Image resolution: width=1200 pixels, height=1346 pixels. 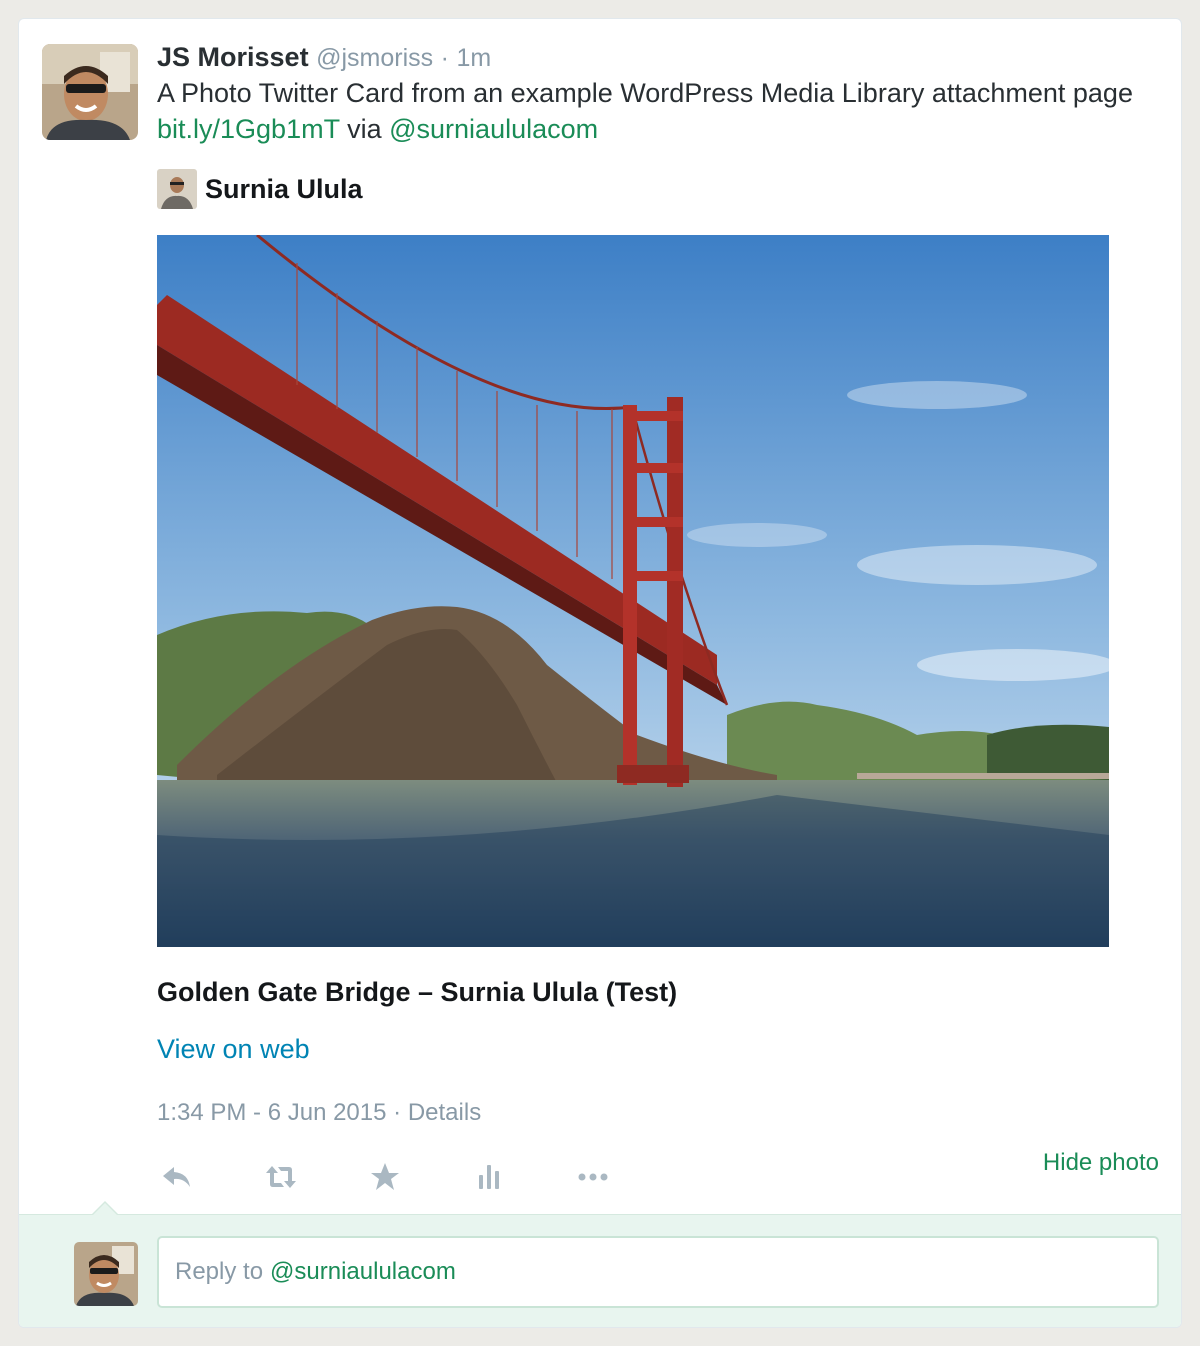 I want to click on card-photo-title: Golden Gate Bridge – Surnia Ulula (Test), so click(x=417, y=992).